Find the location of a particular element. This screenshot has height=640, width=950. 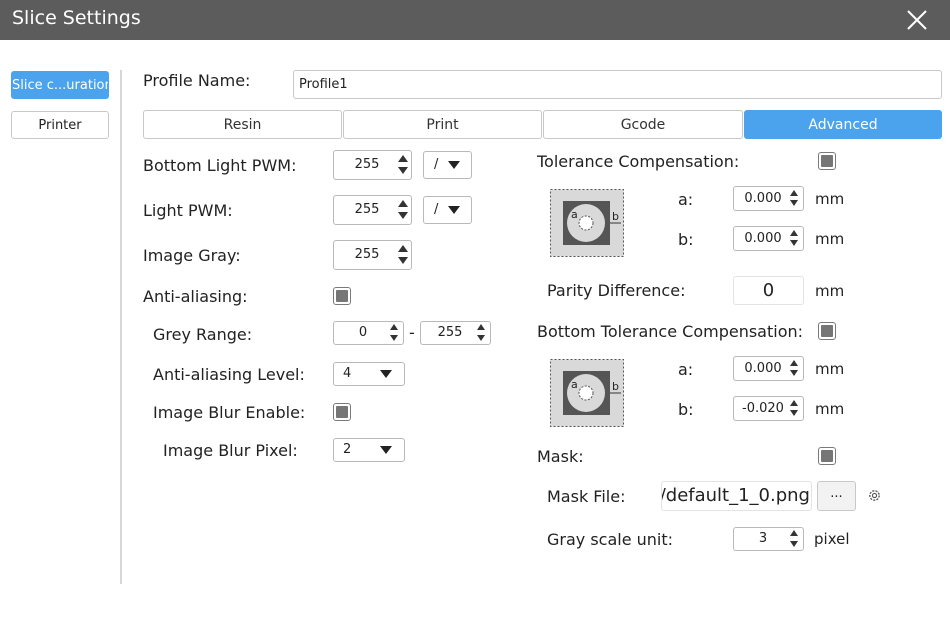

gear-icon is located at coordinates (874, 495).